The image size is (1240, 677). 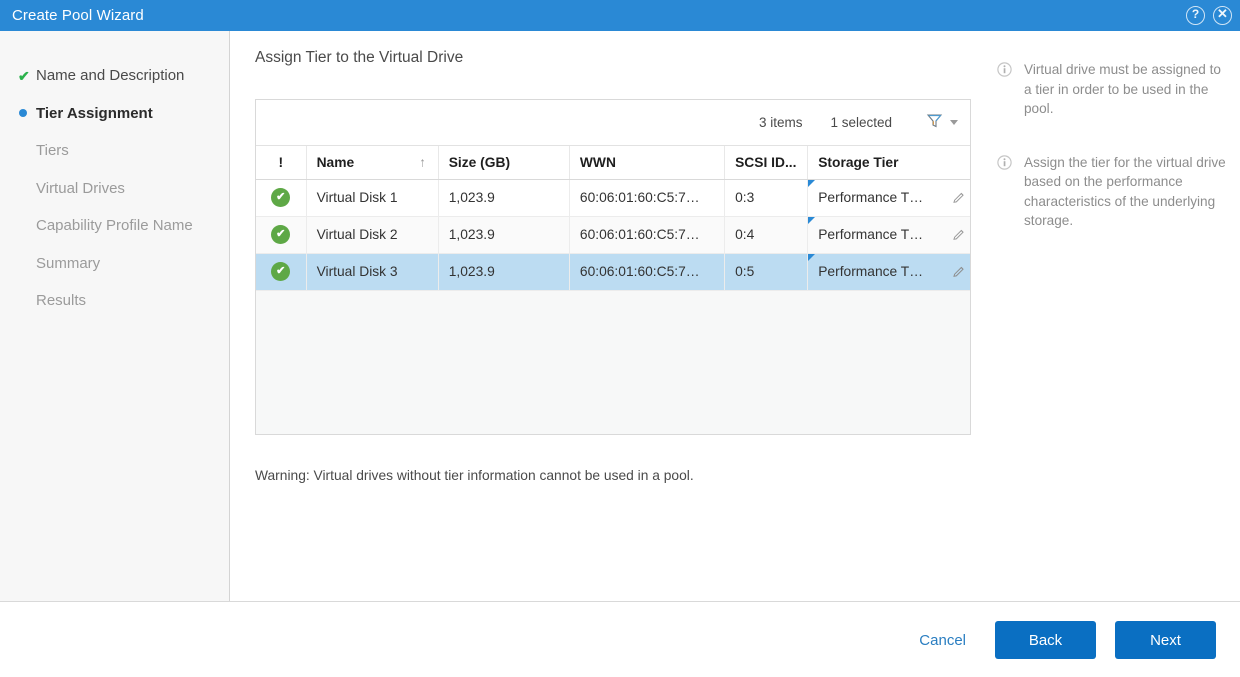 What do you see at coordinates (504, 163) in the screenshot?
I see `column-header-size: Size (GB)` at bounding box center [504, 163].